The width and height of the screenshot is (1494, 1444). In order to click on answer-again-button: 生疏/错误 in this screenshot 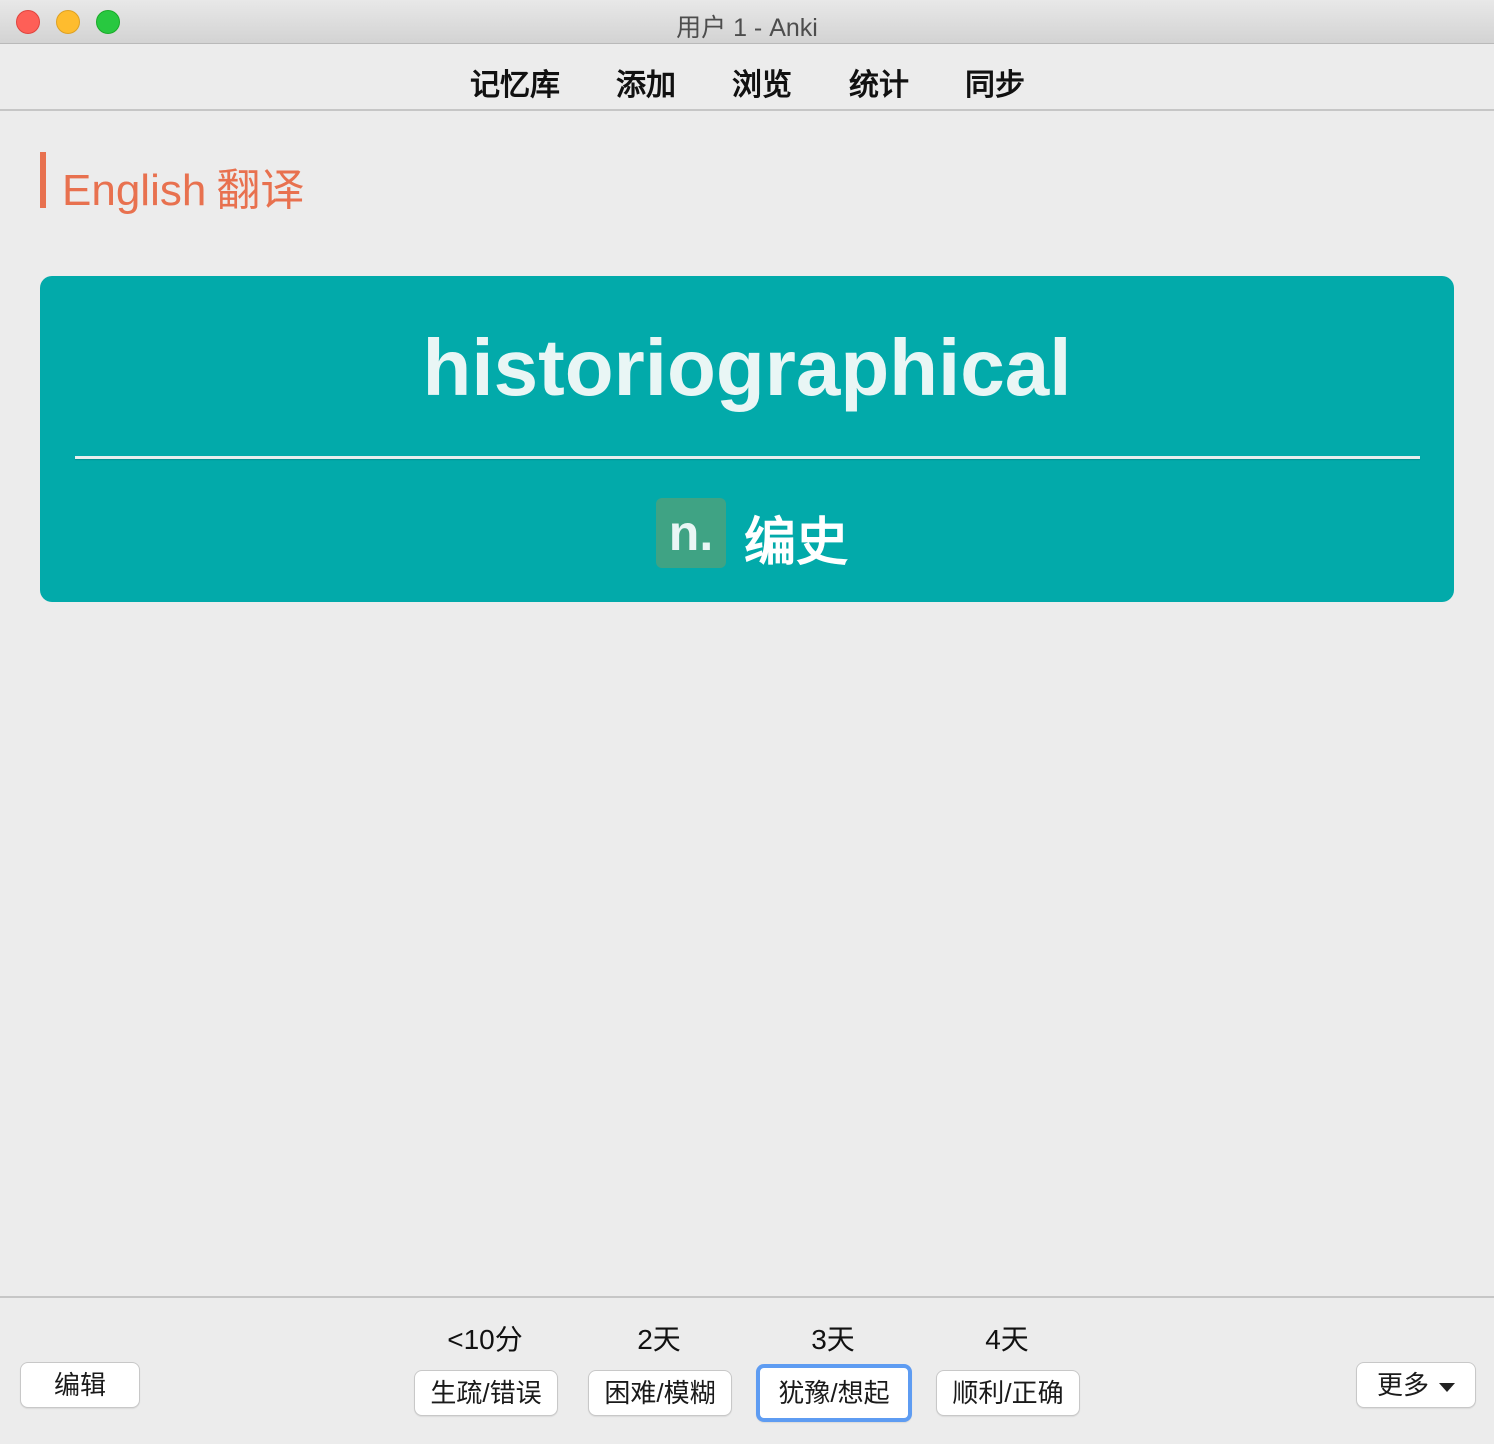, I will do `click(486, 1393)`.